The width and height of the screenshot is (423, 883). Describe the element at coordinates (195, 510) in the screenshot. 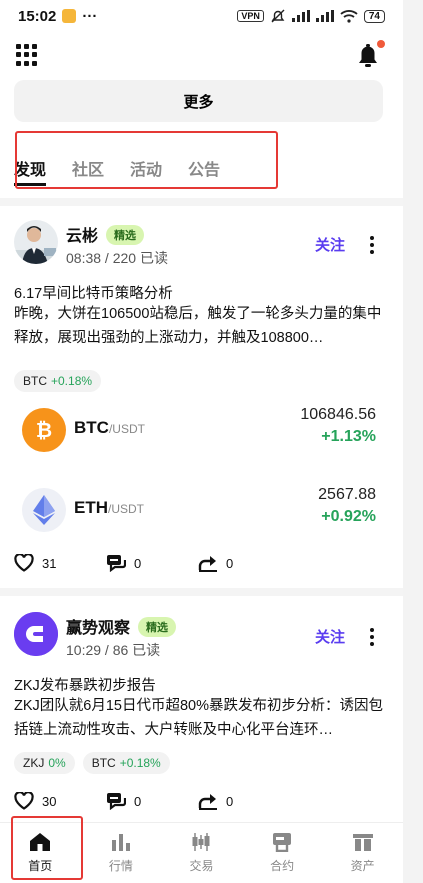

I see `coin-row-eth: ETH/USDT 2567.88 +0.92%` at that location.